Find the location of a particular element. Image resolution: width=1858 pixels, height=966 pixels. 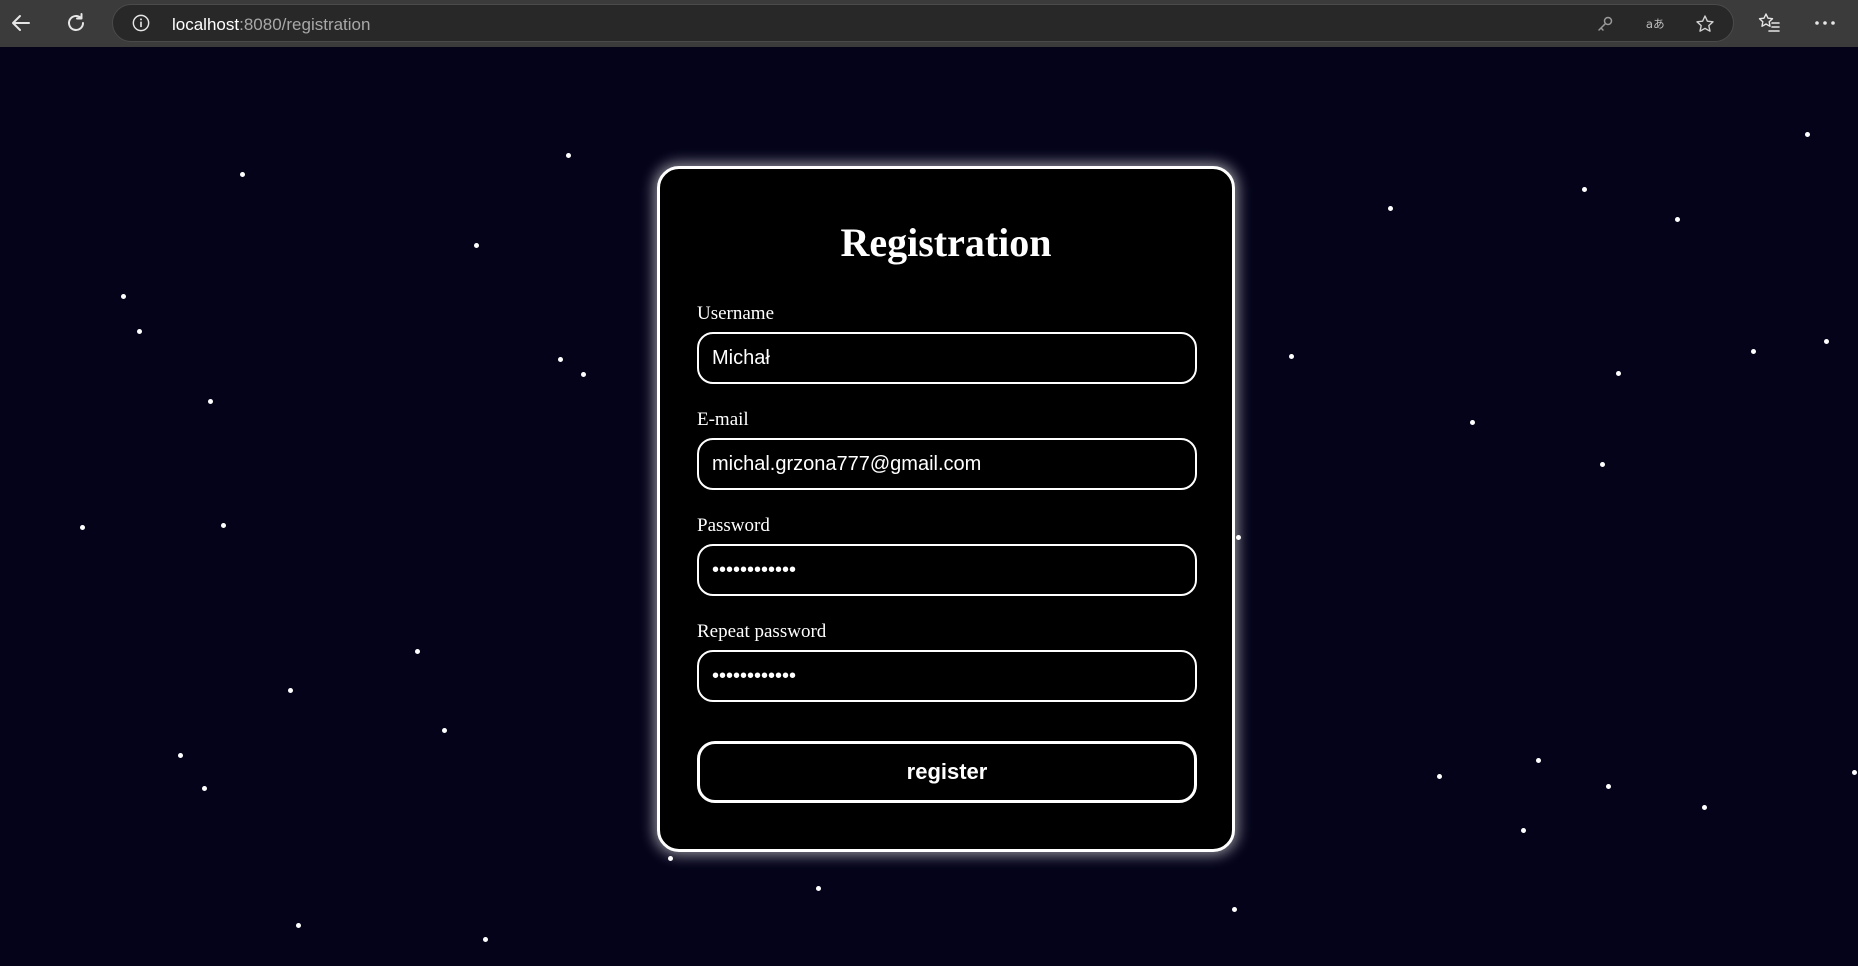

reload-icon is located at coordinates (76, 22).